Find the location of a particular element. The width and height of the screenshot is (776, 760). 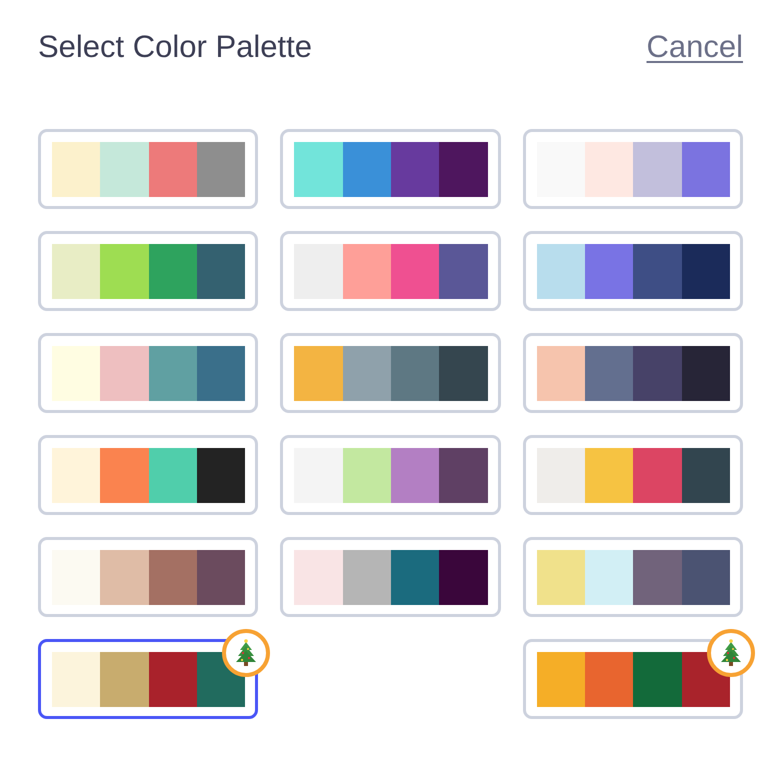

cancel-link: Cancel is located at coordinates (694, 47).